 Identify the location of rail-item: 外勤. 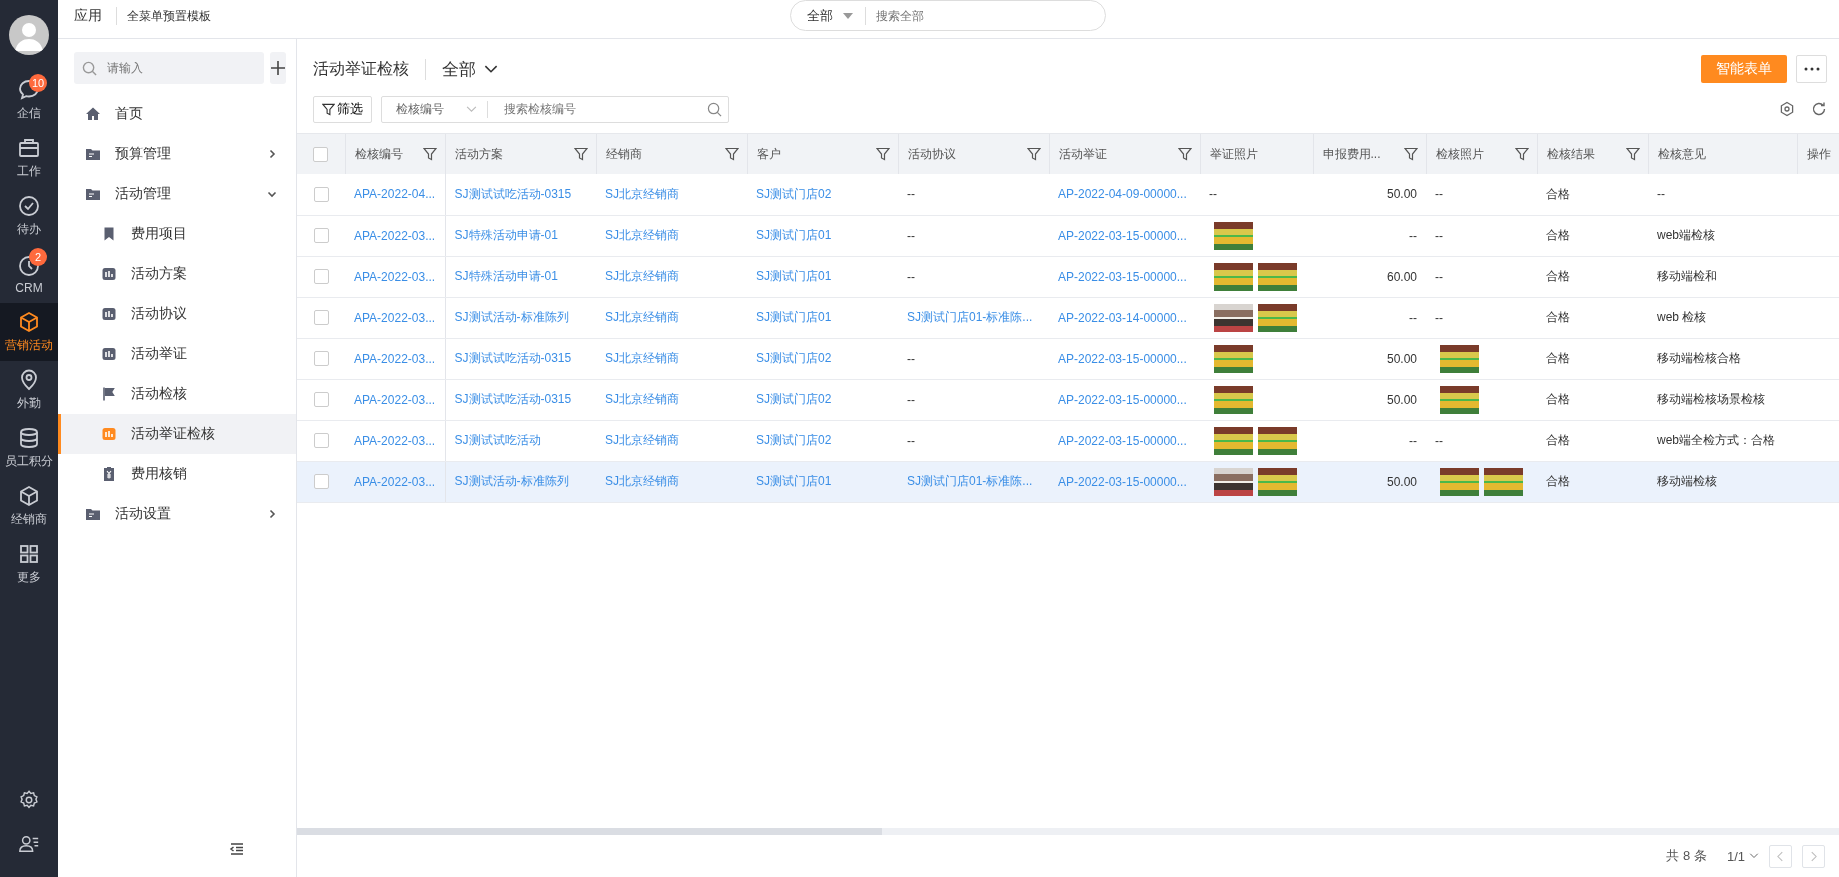
(29, 390).